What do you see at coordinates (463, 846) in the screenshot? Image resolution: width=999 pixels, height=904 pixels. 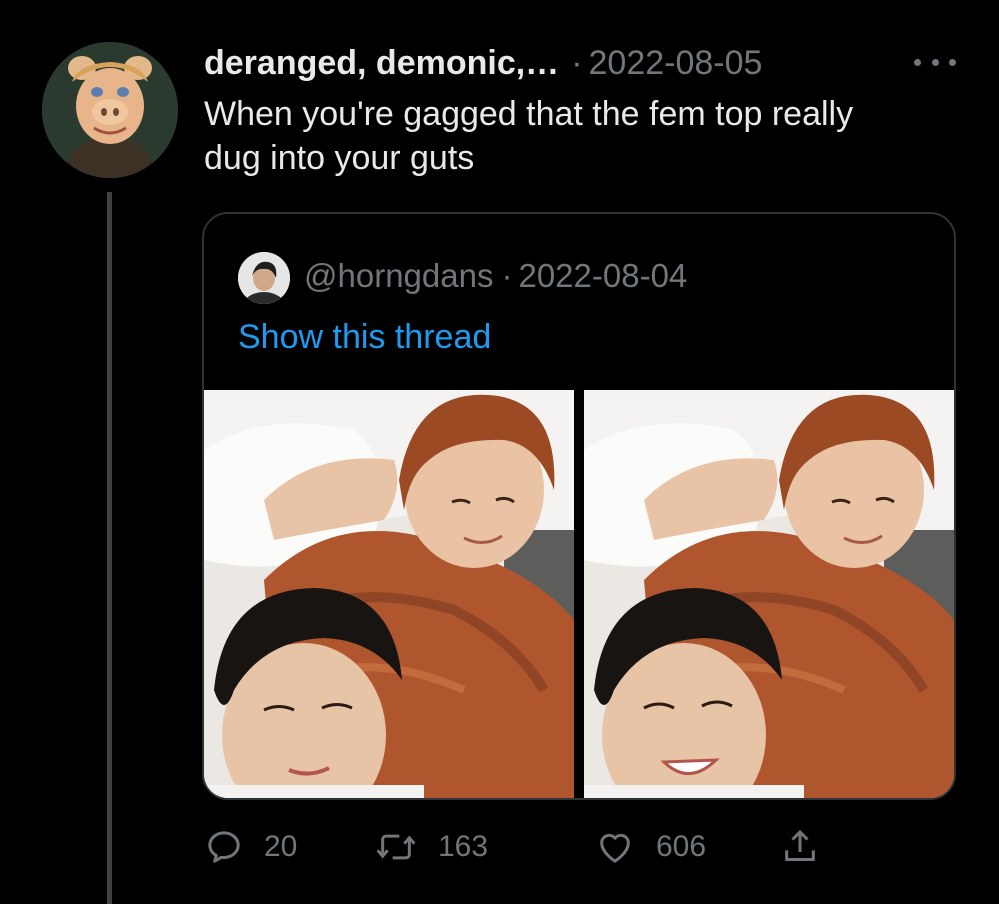 I see `retweet-count: 163` at bounding box center [463, 846].